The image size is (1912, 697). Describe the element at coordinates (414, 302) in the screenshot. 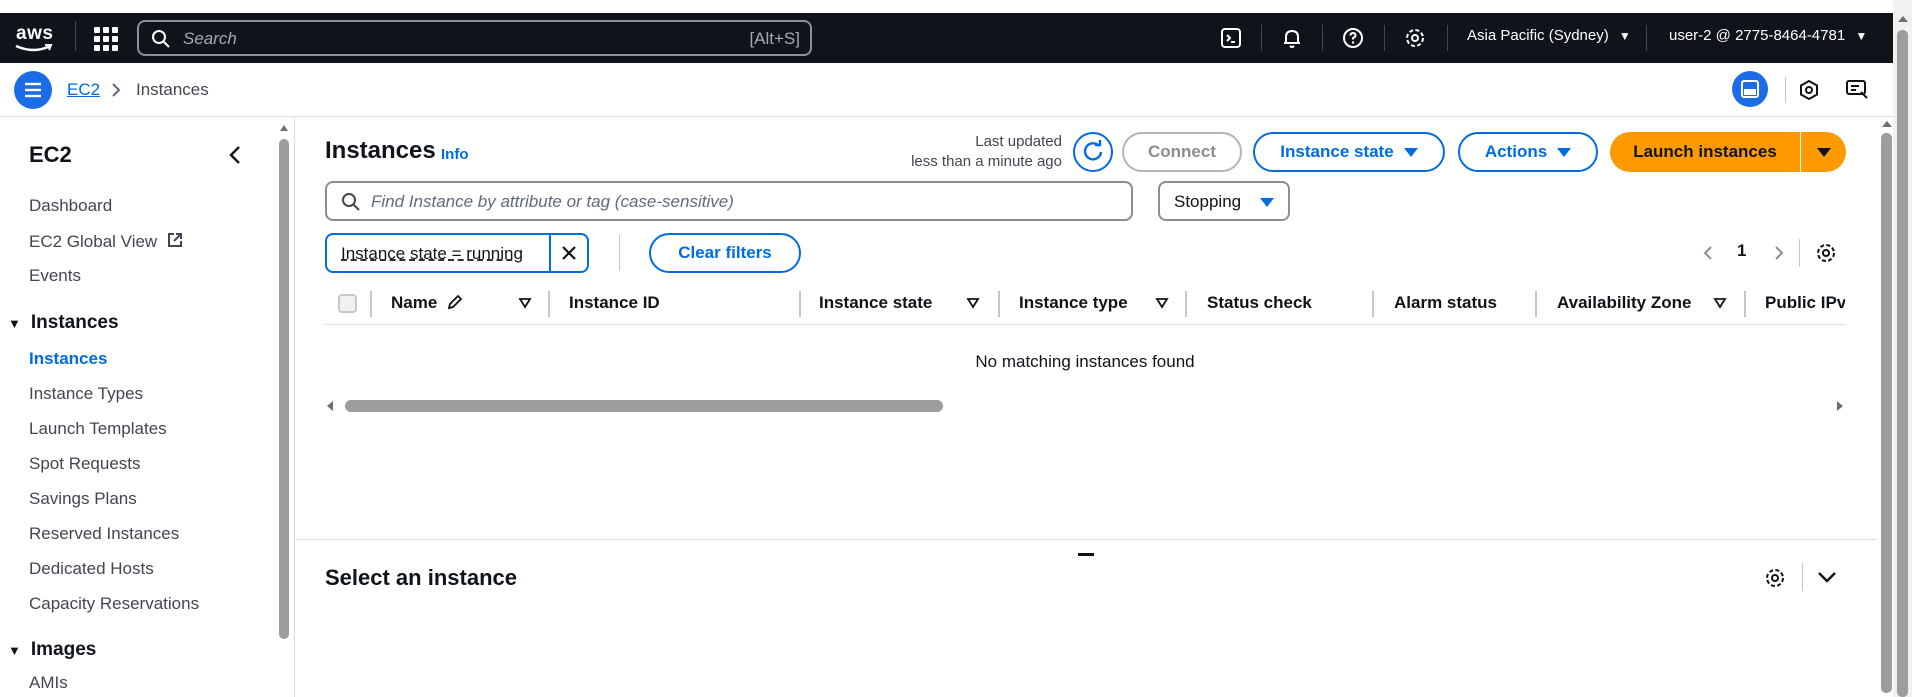

I see `column-label: Name` at that location.